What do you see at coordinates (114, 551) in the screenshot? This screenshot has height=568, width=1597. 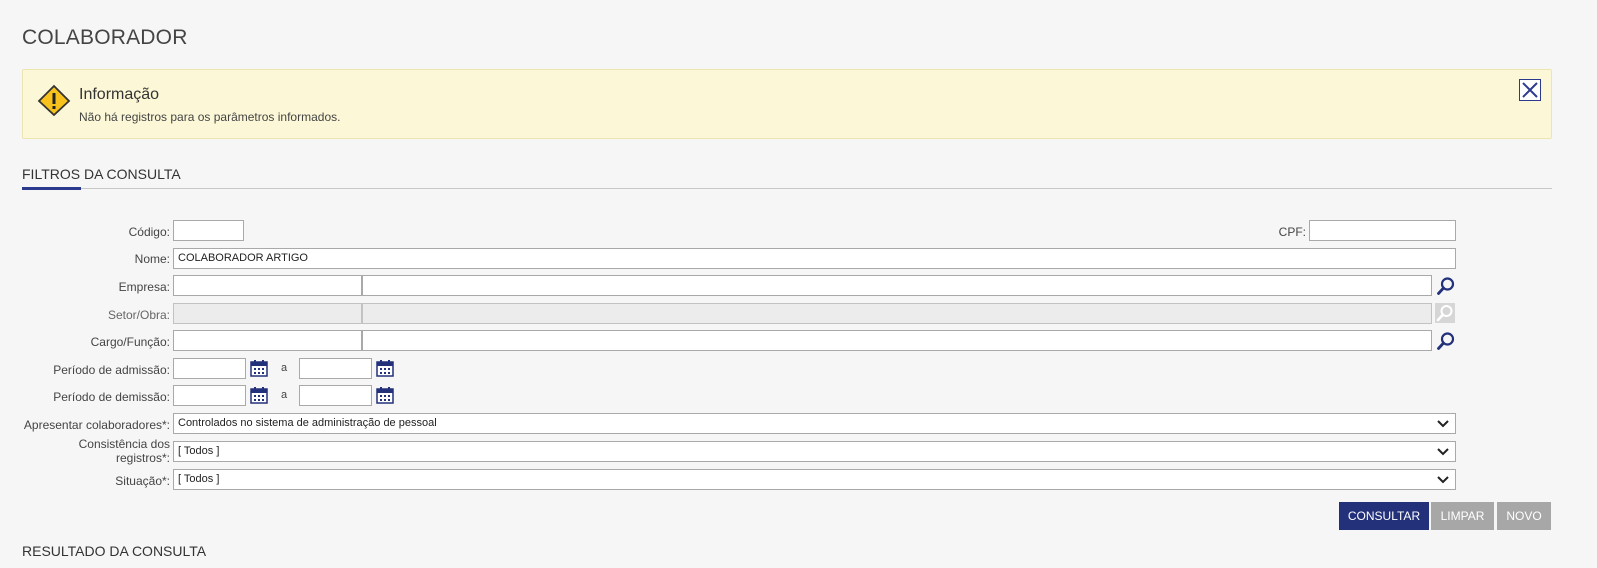 I see `result-section-title: RESULTADO DA CONSULTA` at bounding box center [114, 551].